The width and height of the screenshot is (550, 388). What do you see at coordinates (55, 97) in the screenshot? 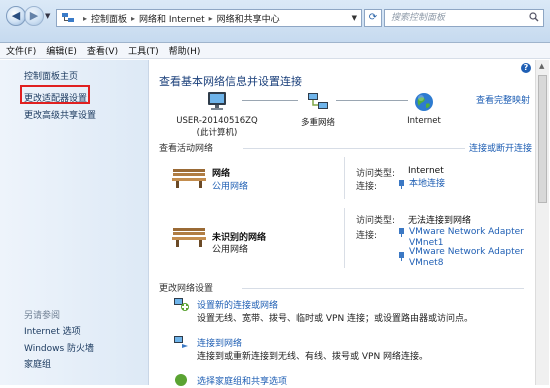
I see `change-adapter-settings-link: 更改适配器设置` at bounding box center [55, 97].